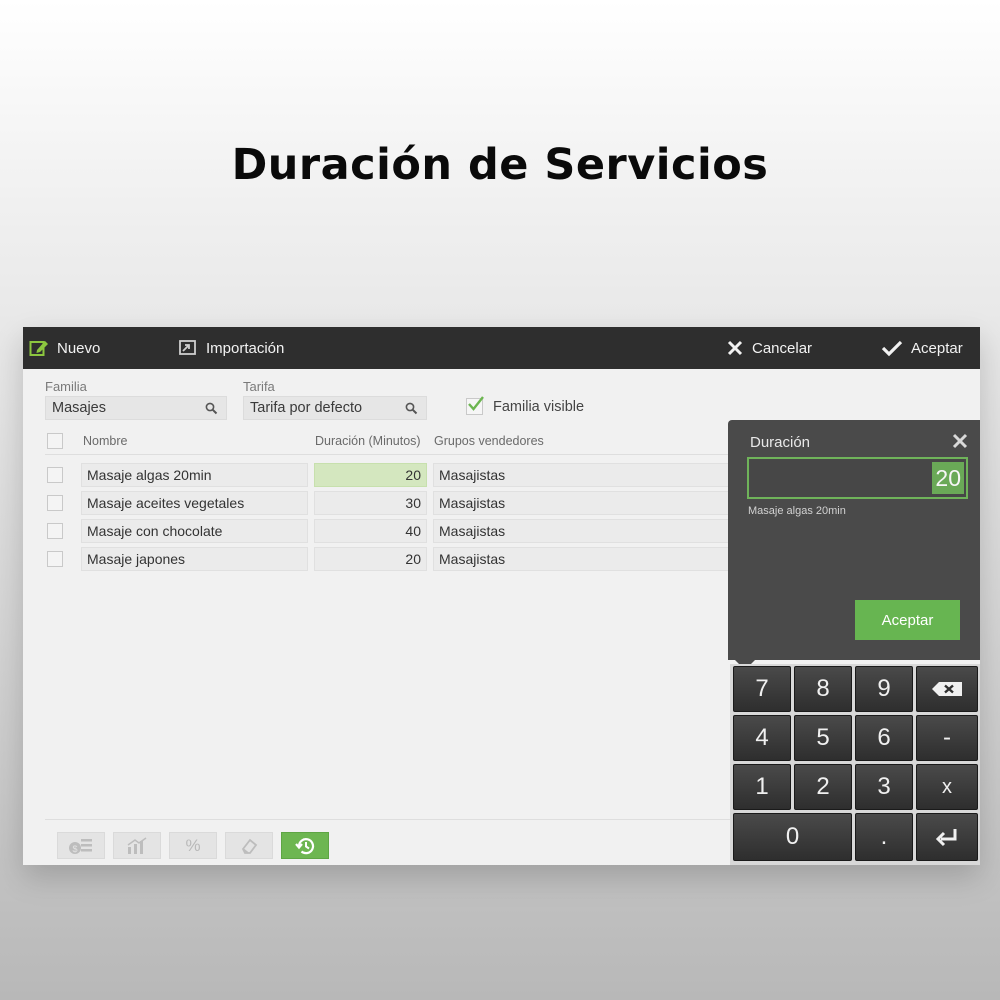 The width and height of the screenshot is (1000, 1000). Describe the element at coordinates (194, 559) in the screenshot. I see `cell-nombre: Masaje japones` at that location.